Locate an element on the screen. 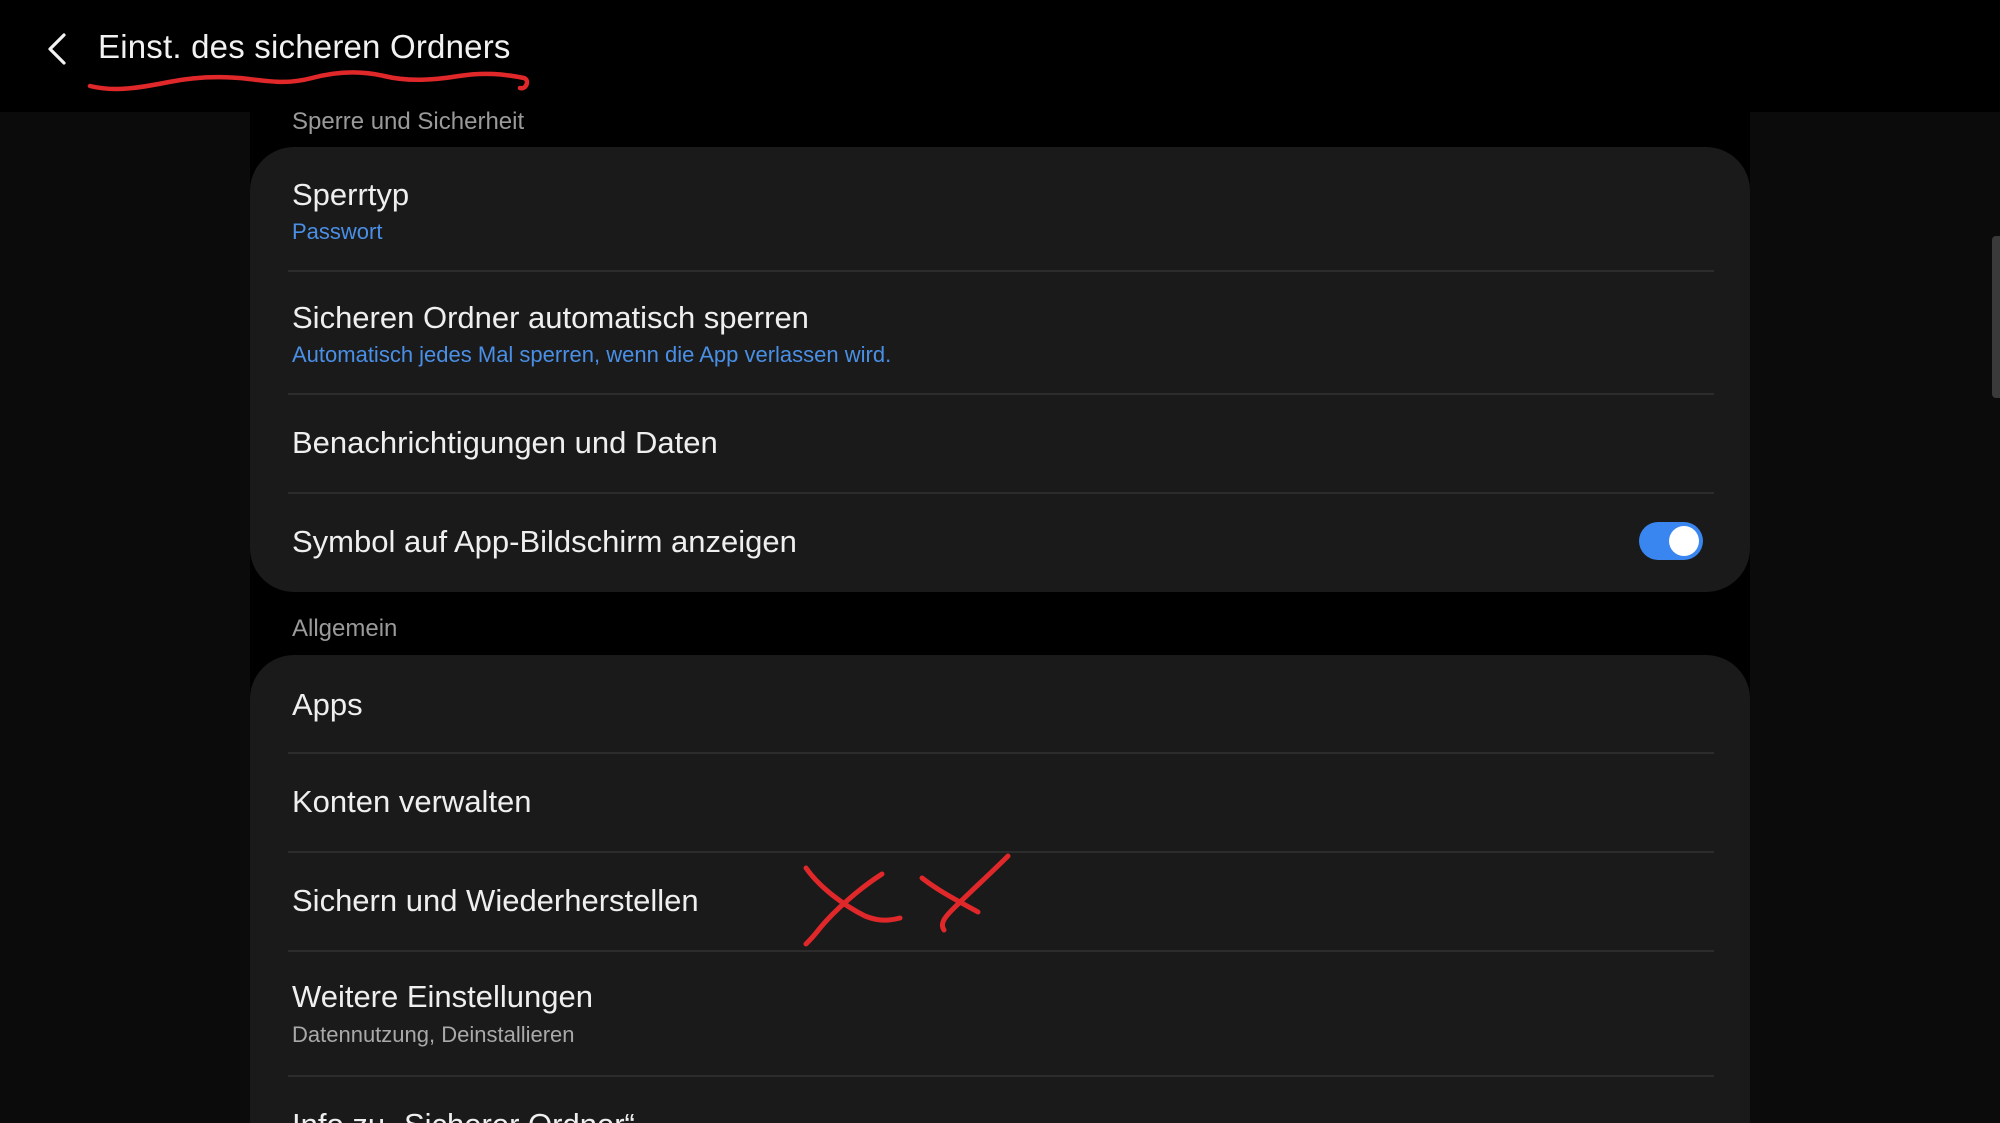 The image size is (2000, 1123). chevron-left-icon is located at coordinates (57, 49).